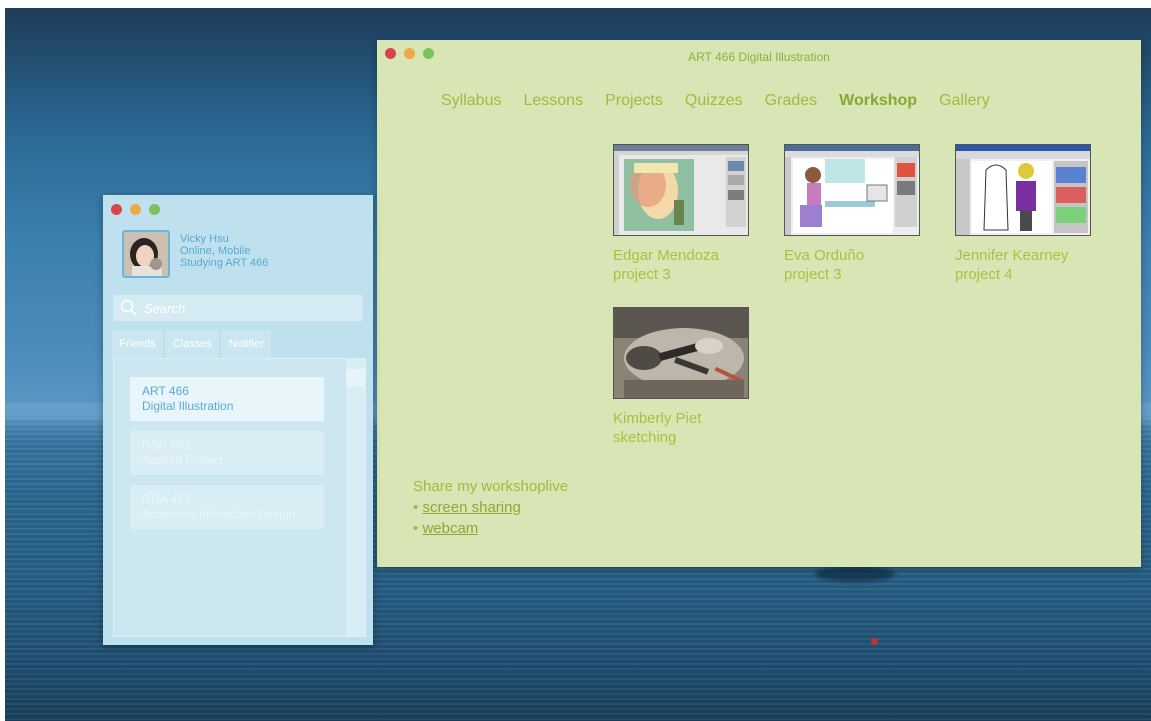 The image size is (1151, 721). I want to click on workshop-item: Eva Orduño project 3, so click(854, 214).